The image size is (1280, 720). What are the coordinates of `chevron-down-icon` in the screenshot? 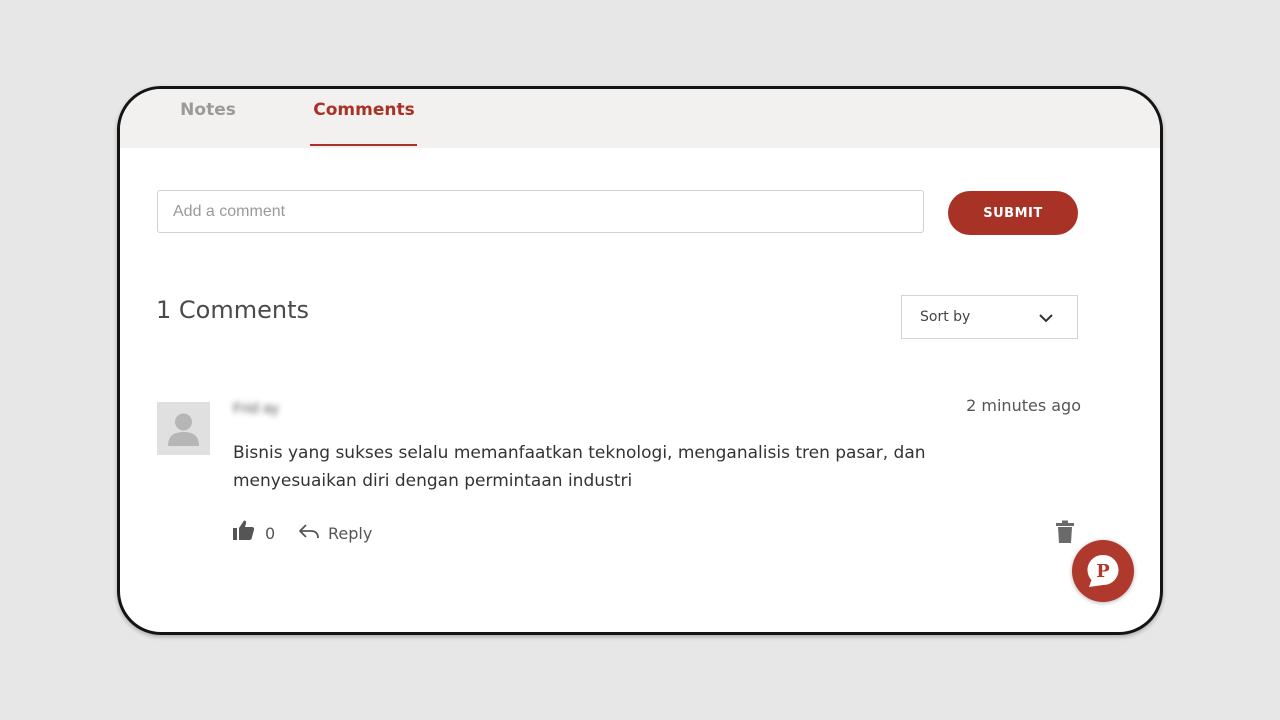 It's located at (1046, 318).